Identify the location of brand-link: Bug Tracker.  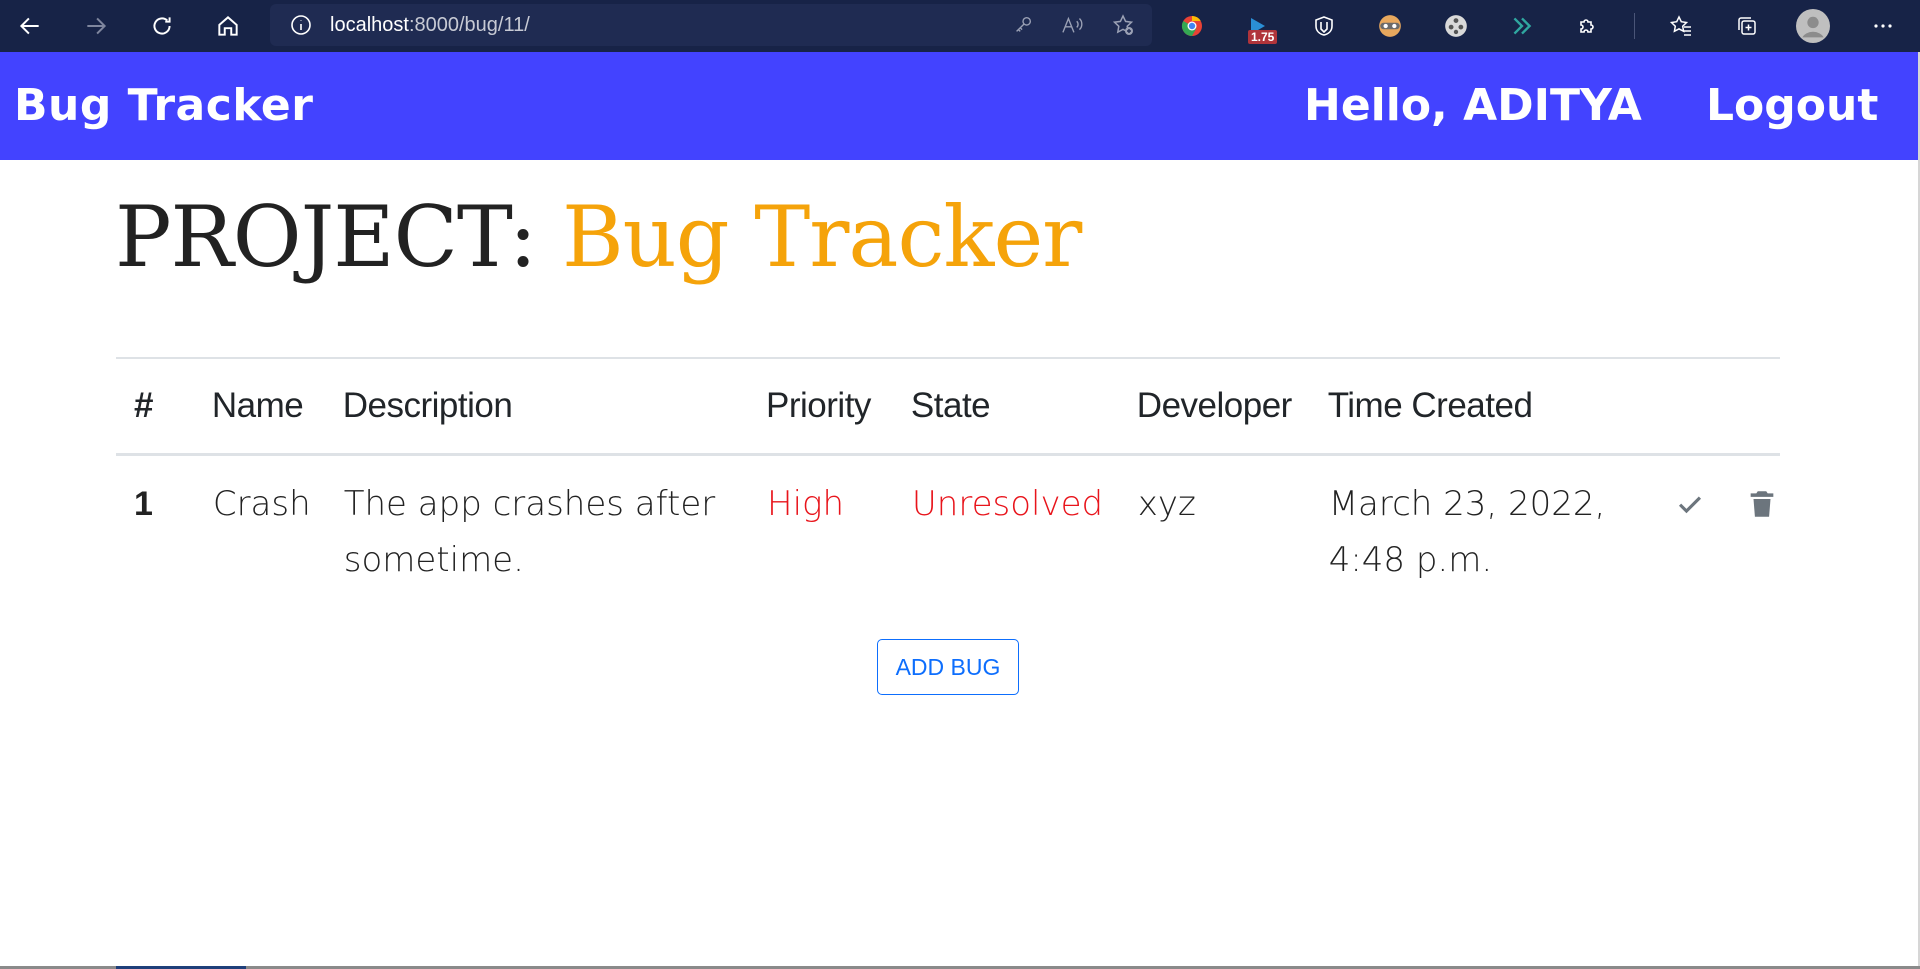
(163, 105).